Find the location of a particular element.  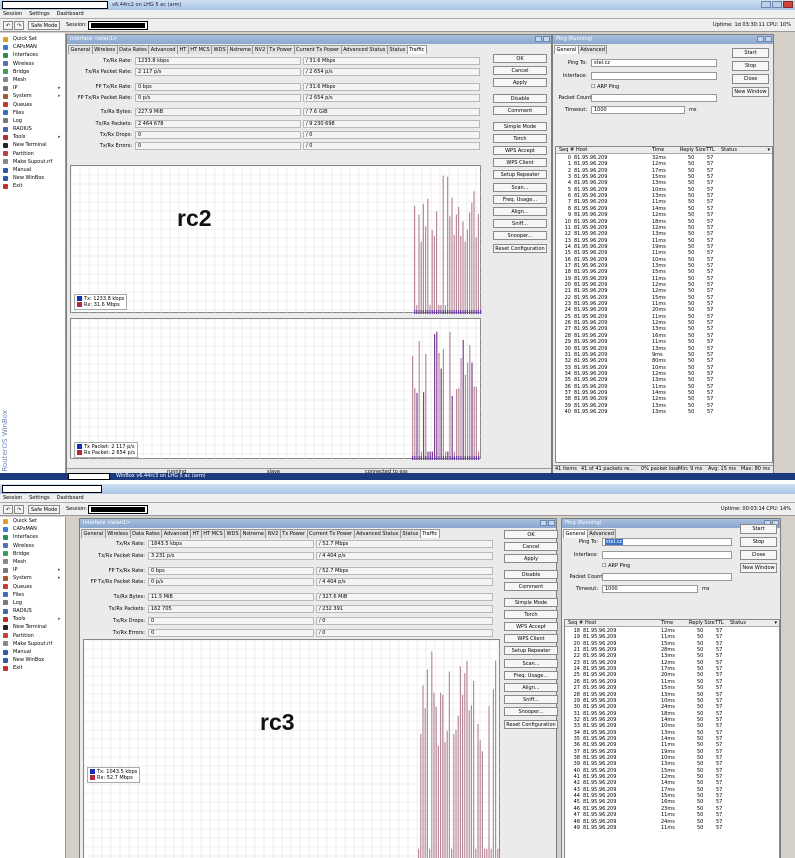

sidebar-item-log: Log is located at coordinates (32, 121).